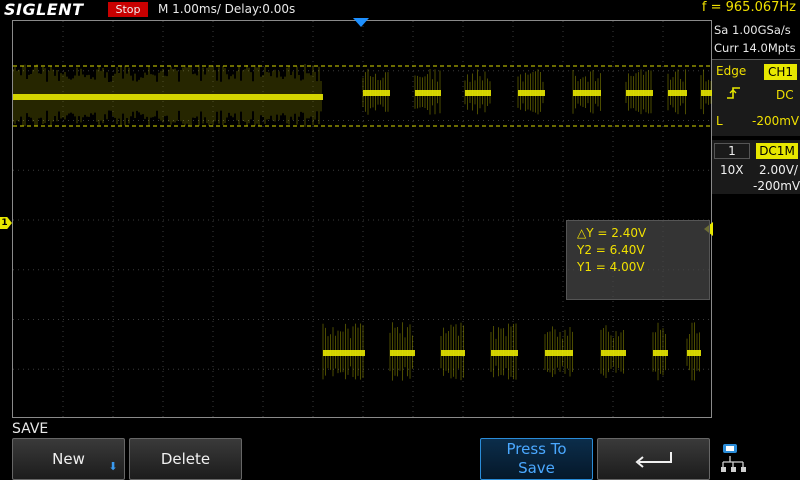  What do you see at coordinates (536, 449) in the screenshot?
I see `press-to-save-line1: Press To` at bounding box center [536, 449].